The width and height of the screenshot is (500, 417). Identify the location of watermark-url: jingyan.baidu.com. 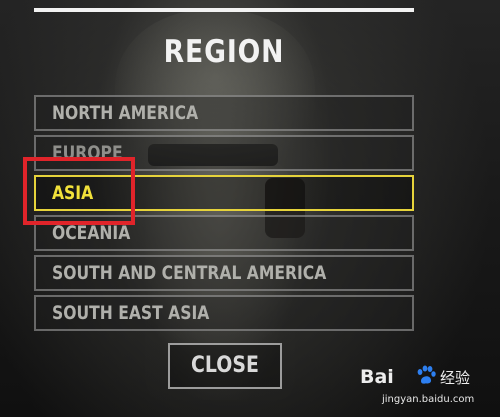
(428, 399).